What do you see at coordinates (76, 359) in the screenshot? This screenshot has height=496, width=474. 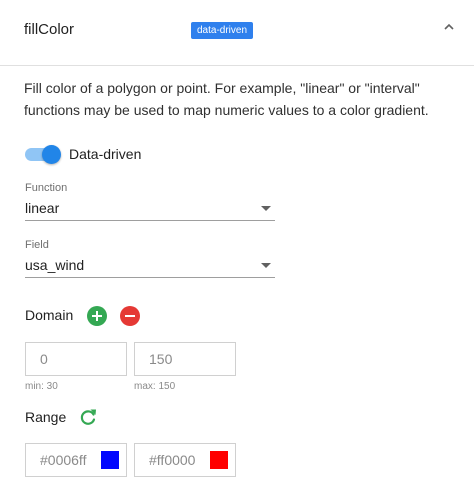 I see `domain-min-input: 0` at bounding box center [76, 359].